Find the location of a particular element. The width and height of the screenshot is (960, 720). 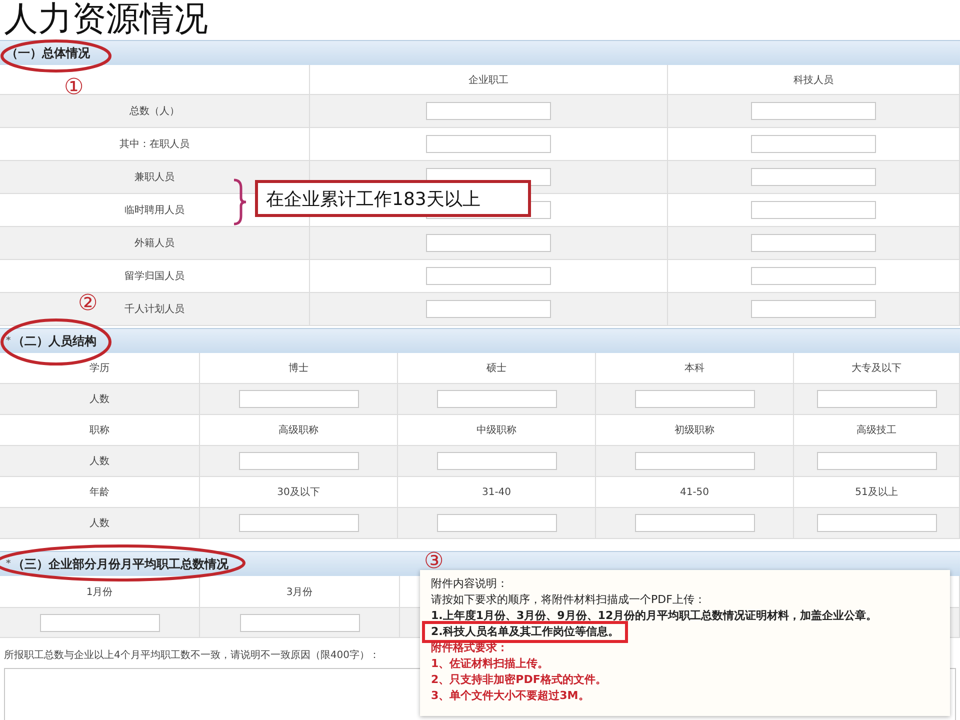

row-label: 年龄 is located at coordinates (100, 492).